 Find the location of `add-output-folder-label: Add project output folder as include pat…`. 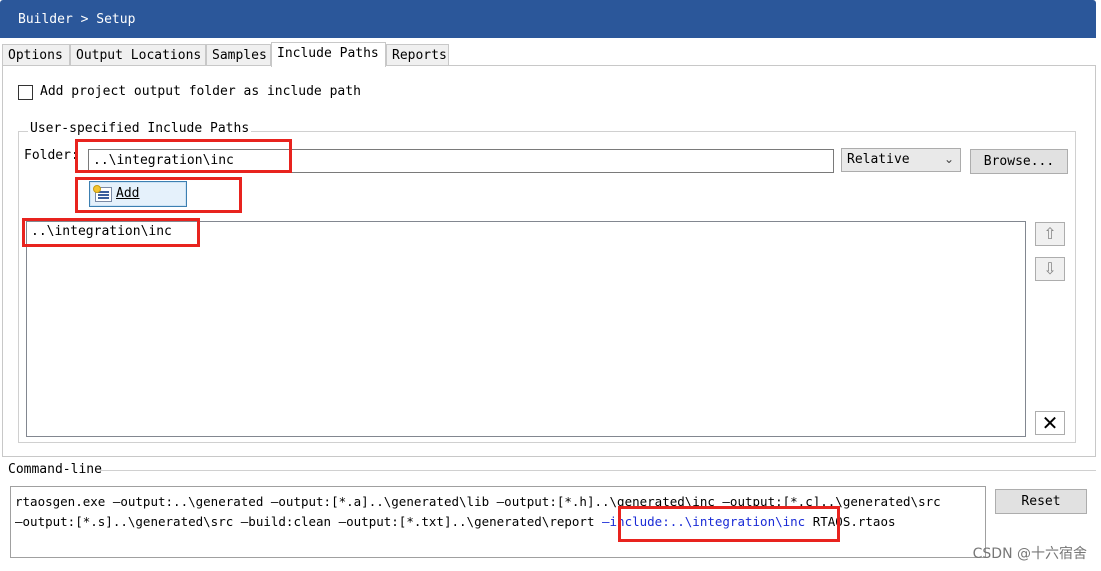

add-output-folder-label: Add project output folder as include pat… is located at coordinates (200, 91).